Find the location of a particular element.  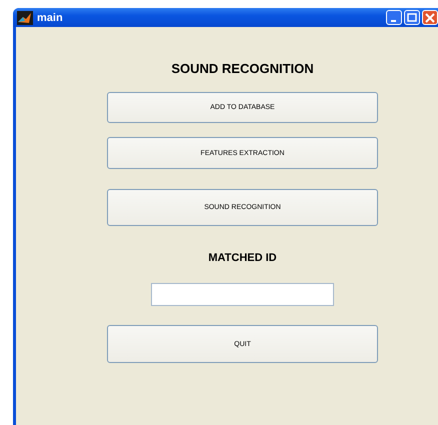

window-title: main is located at coordinates (50, 18).